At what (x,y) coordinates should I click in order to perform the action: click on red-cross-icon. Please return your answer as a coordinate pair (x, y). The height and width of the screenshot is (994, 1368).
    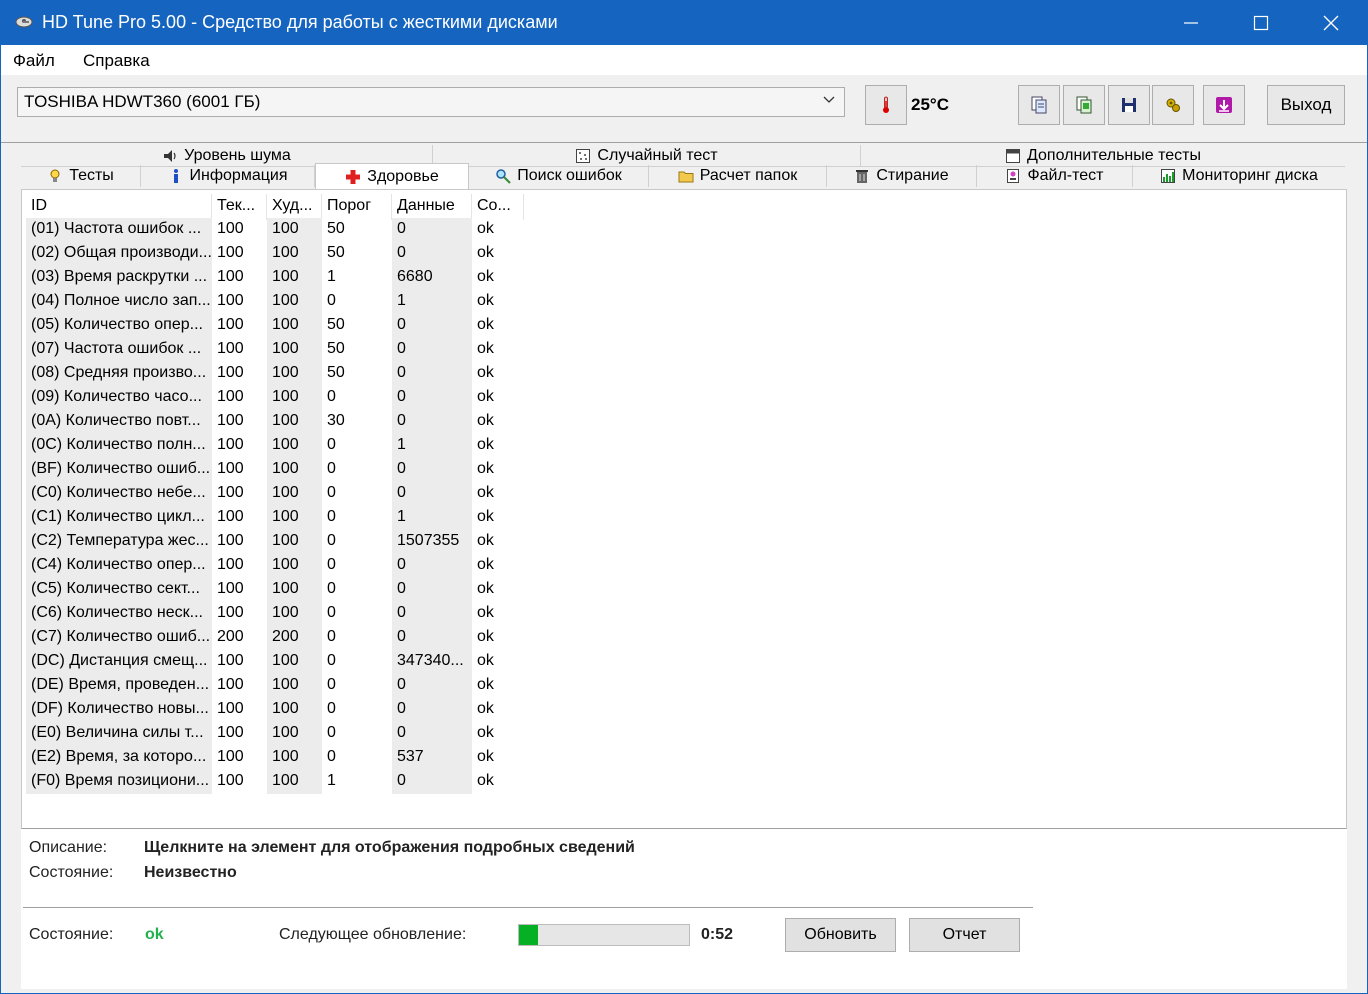
    Looking at the image, I should click on (353, 176).